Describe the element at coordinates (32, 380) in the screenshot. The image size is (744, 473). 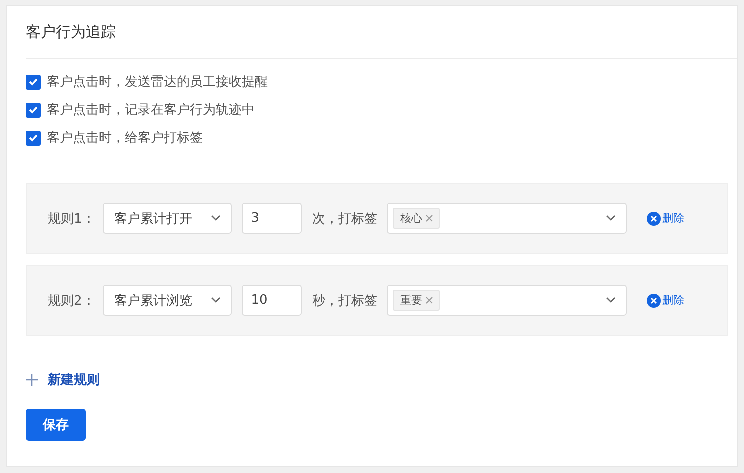
I see `plus-icon` at that location.